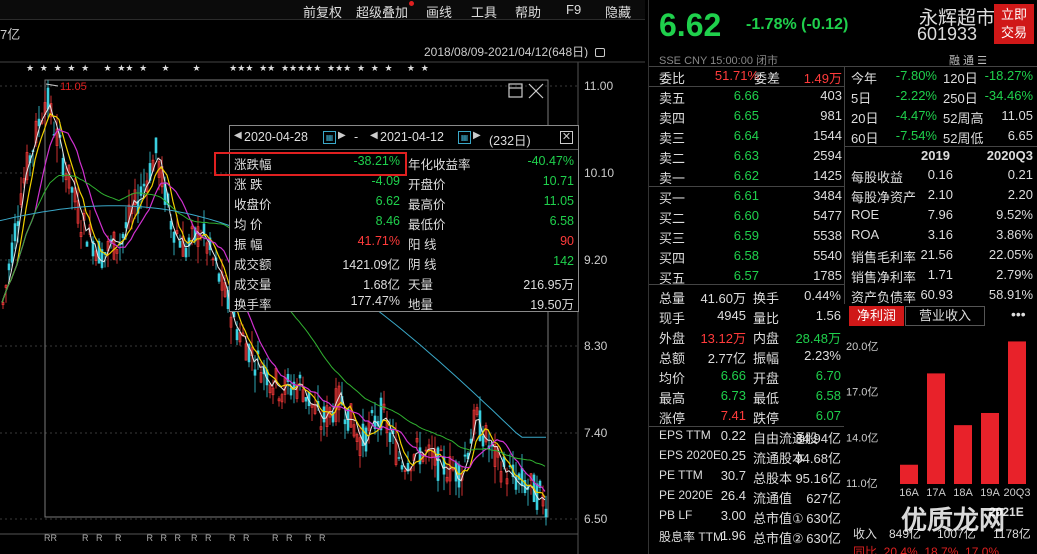 This screenshot has width=1037, height=554. What do you see at coordinates (916, 95) in the screenshot?
I see `perf-value: -2.22%` at bounding box center [916, 95].